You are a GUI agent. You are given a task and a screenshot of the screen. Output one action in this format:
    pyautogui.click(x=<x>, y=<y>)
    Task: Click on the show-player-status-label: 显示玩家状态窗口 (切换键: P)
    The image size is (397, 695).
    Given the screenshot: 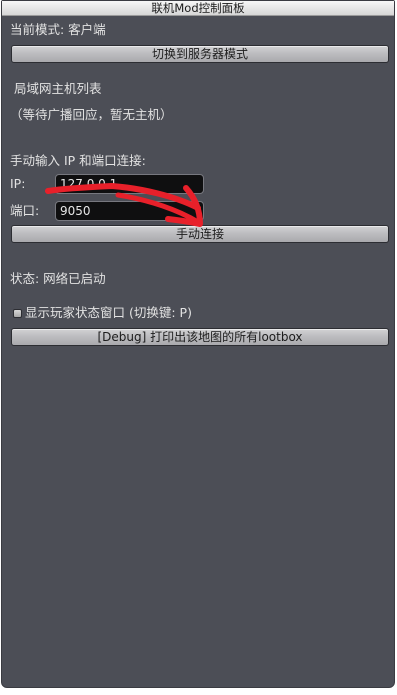 What is the action you would take?
    pyautogui.click(x=108, y=313)
    